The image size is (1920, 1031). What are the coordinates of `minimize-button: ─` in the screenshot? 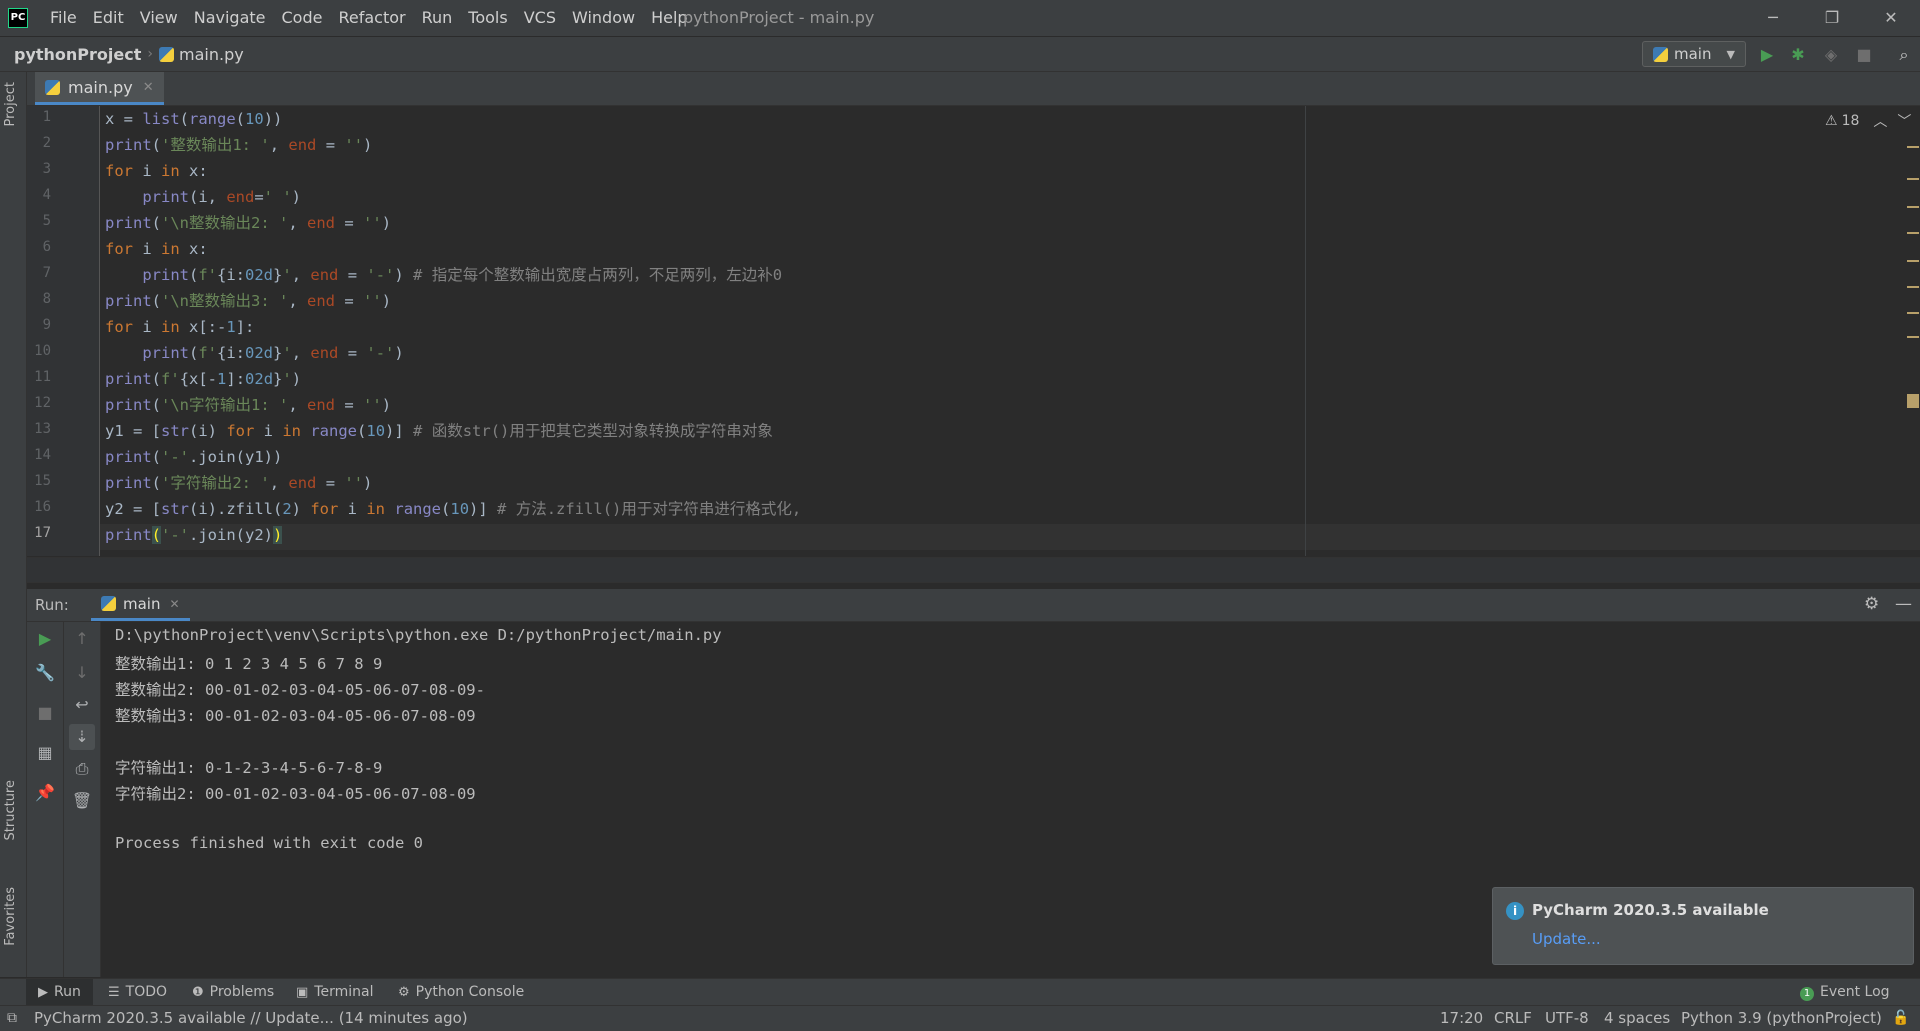 It's located at (1773, 18).